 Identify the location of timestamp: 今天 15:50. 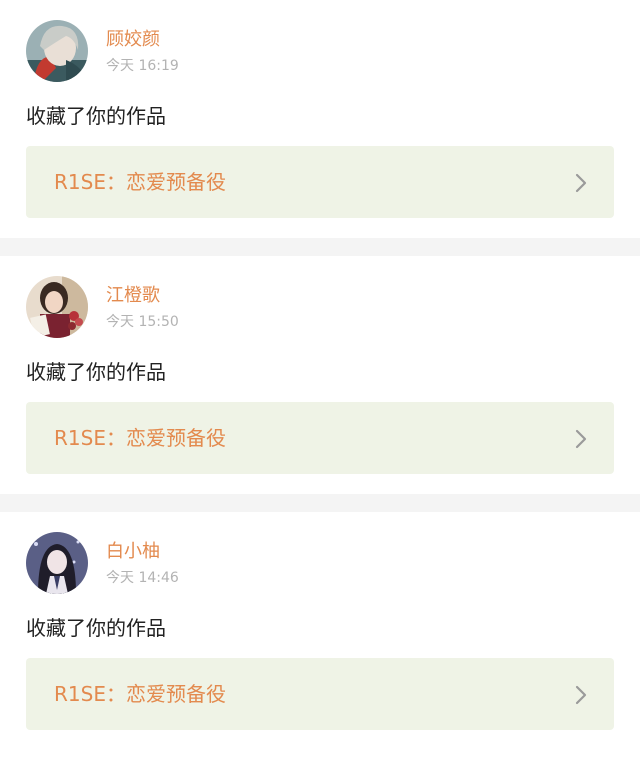
(142, 322).